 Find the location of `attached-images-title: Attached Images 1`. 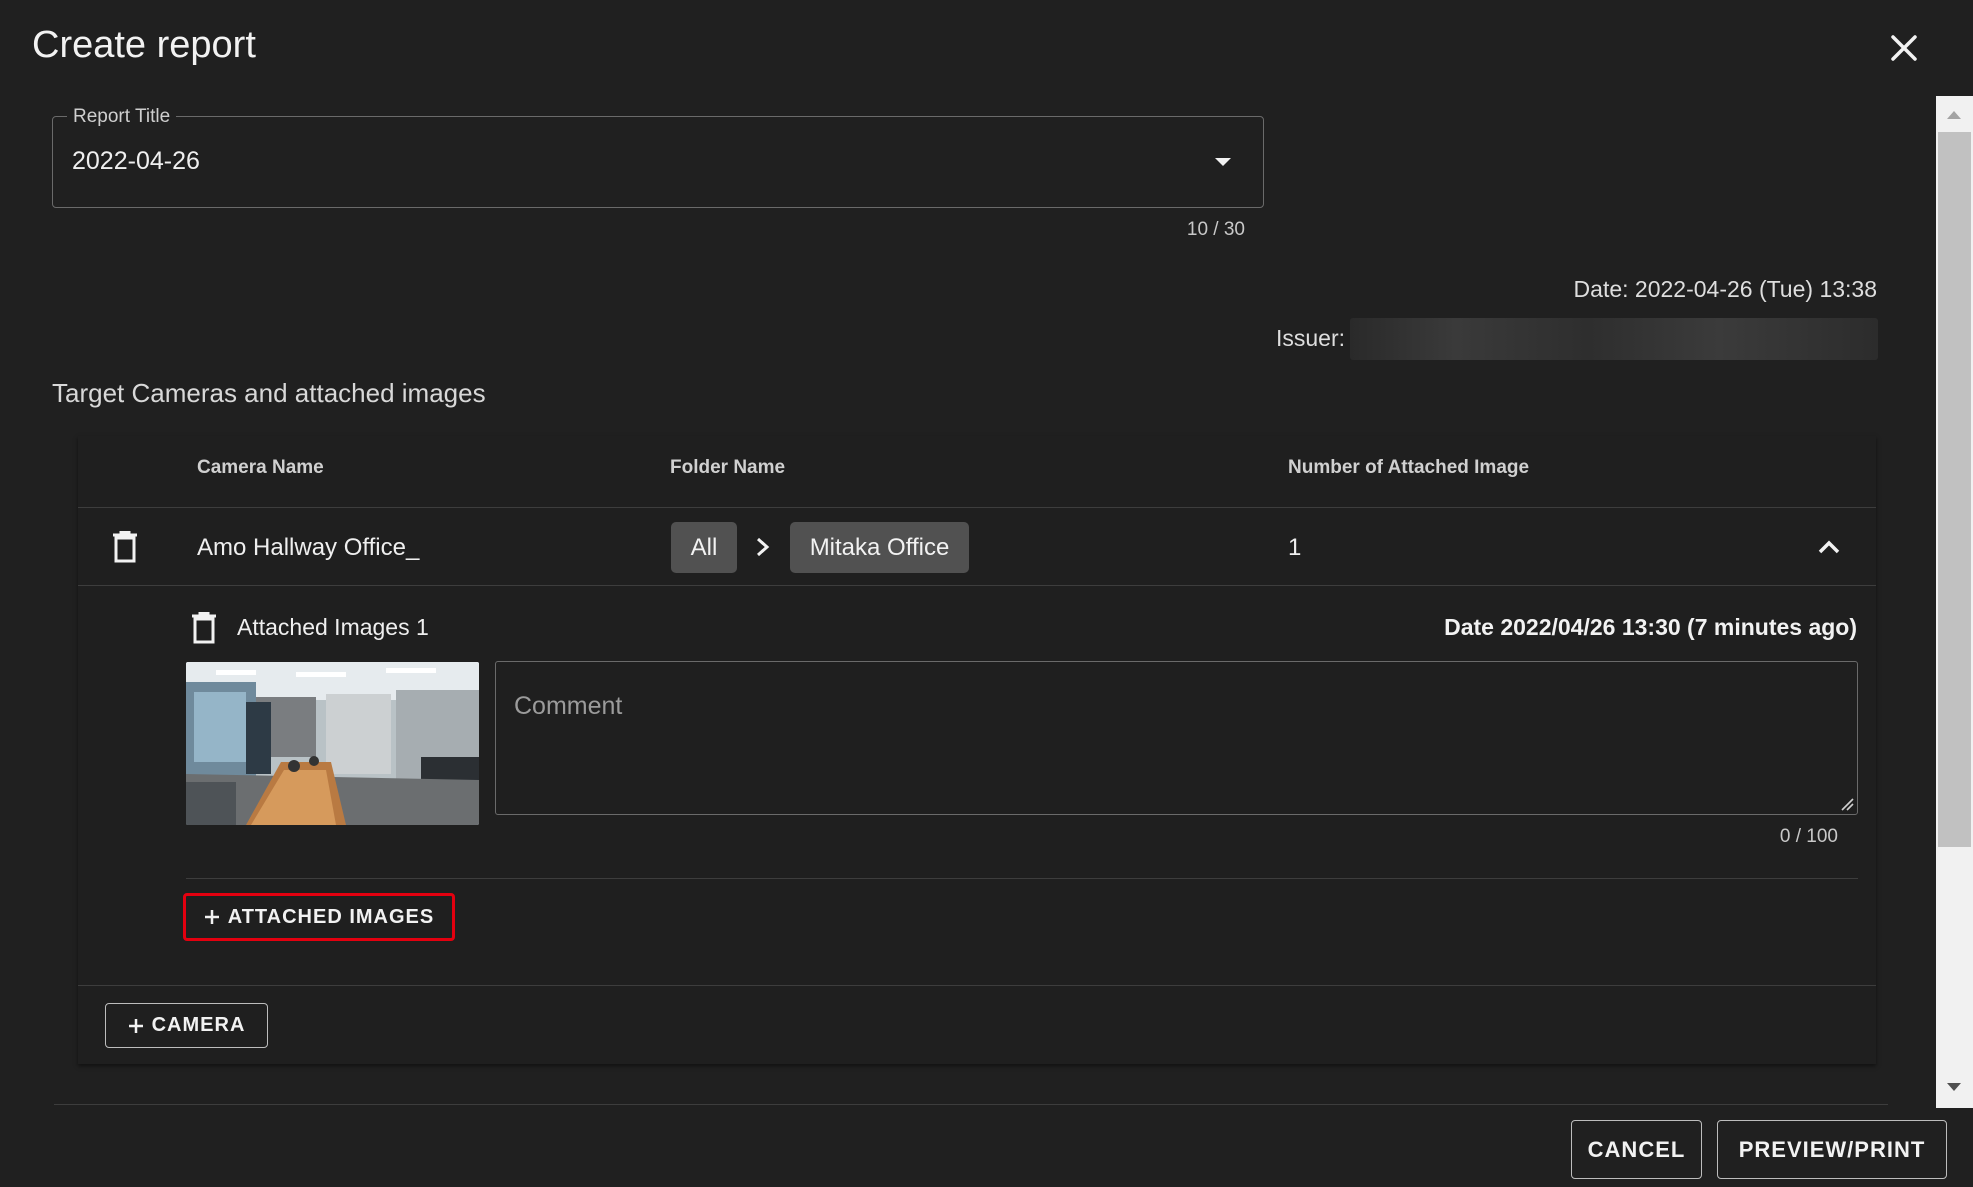

attached-images-title: Attached Images 1 is located at coordinates (333, 627).